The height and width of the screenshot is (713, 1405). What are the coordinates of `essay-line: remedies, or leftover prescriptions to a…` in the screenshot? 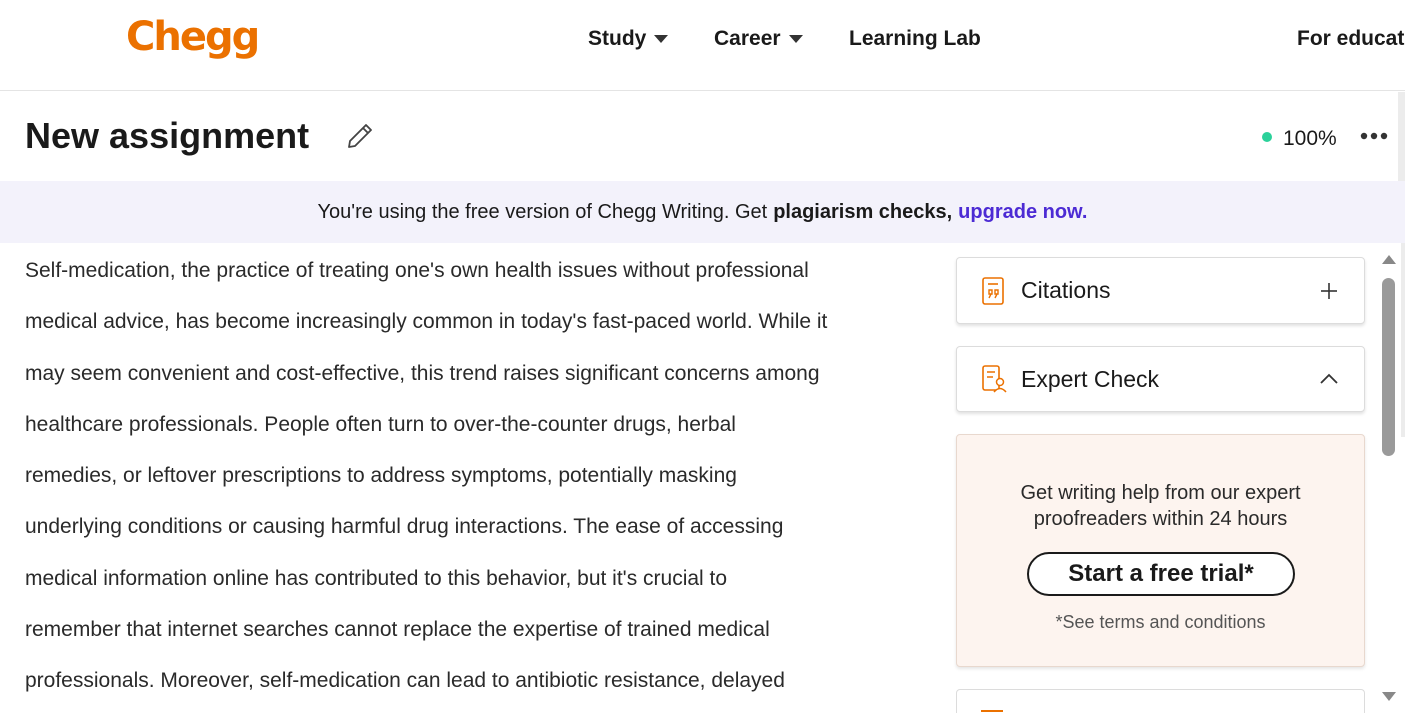 It's located at (381, 476).